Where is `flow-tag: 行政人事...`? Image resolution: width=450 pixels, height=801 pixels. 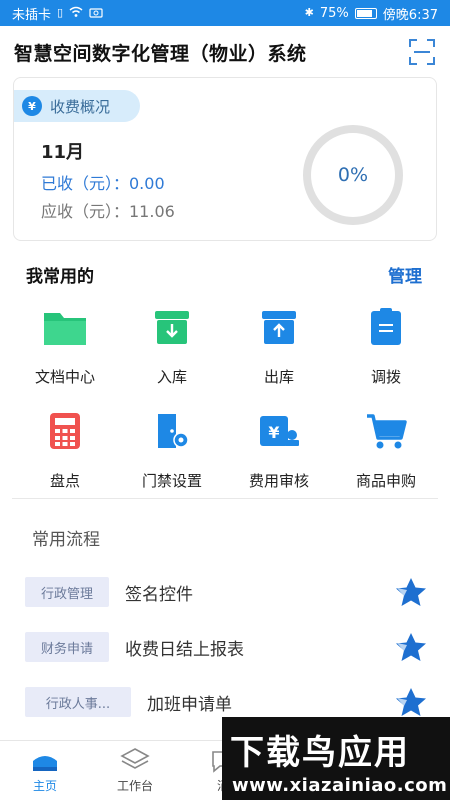 flow-tag: 行政人事... is located at coordinates (78, 702).